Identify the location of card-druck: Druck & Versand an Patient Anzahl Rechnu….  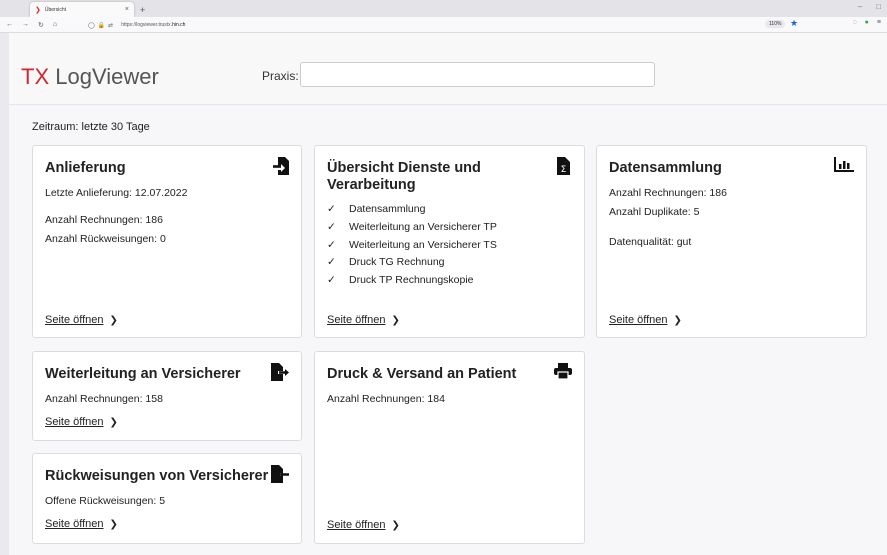
(449, 447).